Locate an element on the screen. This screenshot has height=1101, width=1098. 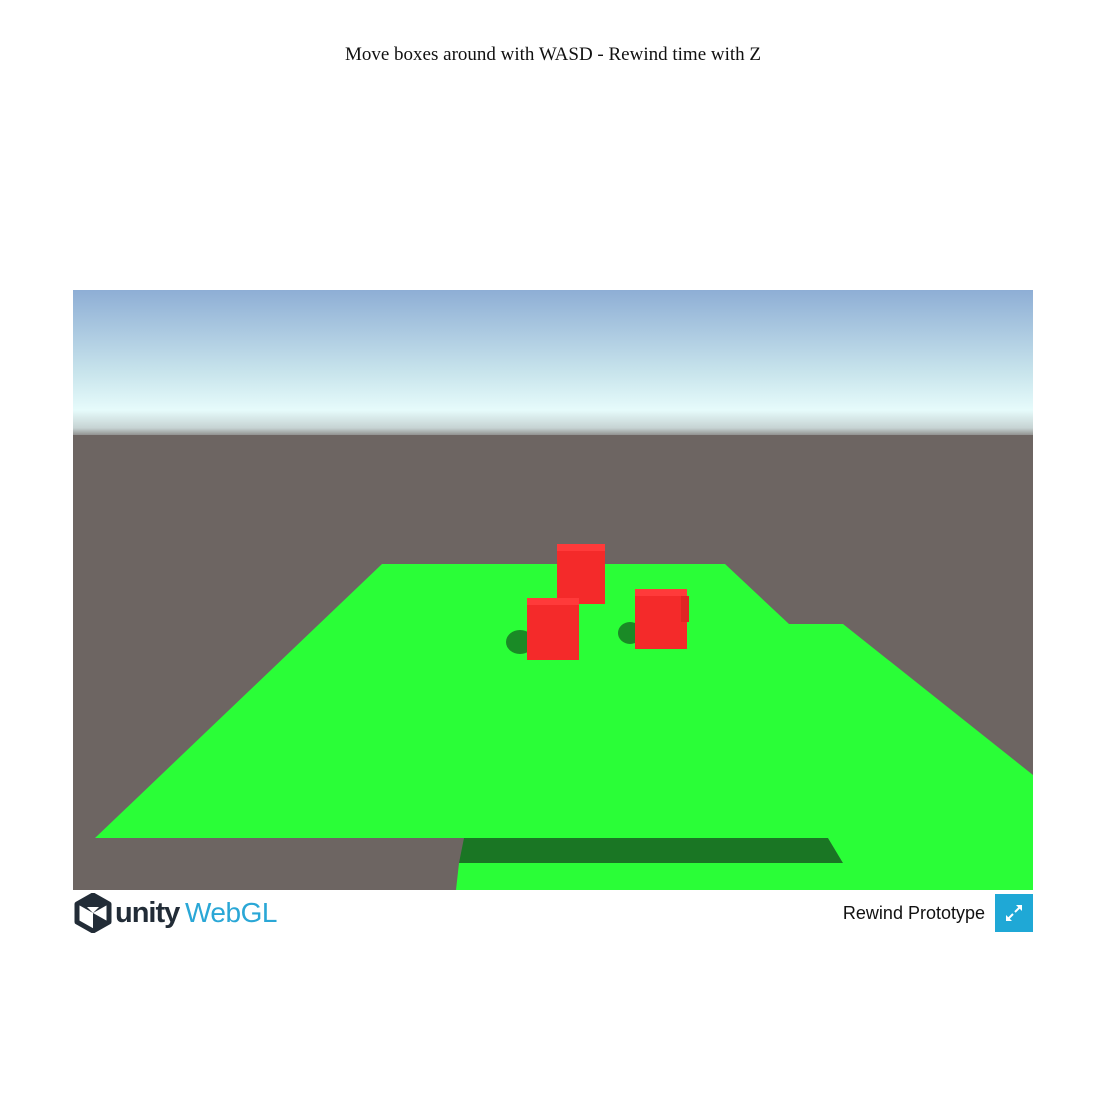
fullscreen-icon is located at coordinates (1014, 913).